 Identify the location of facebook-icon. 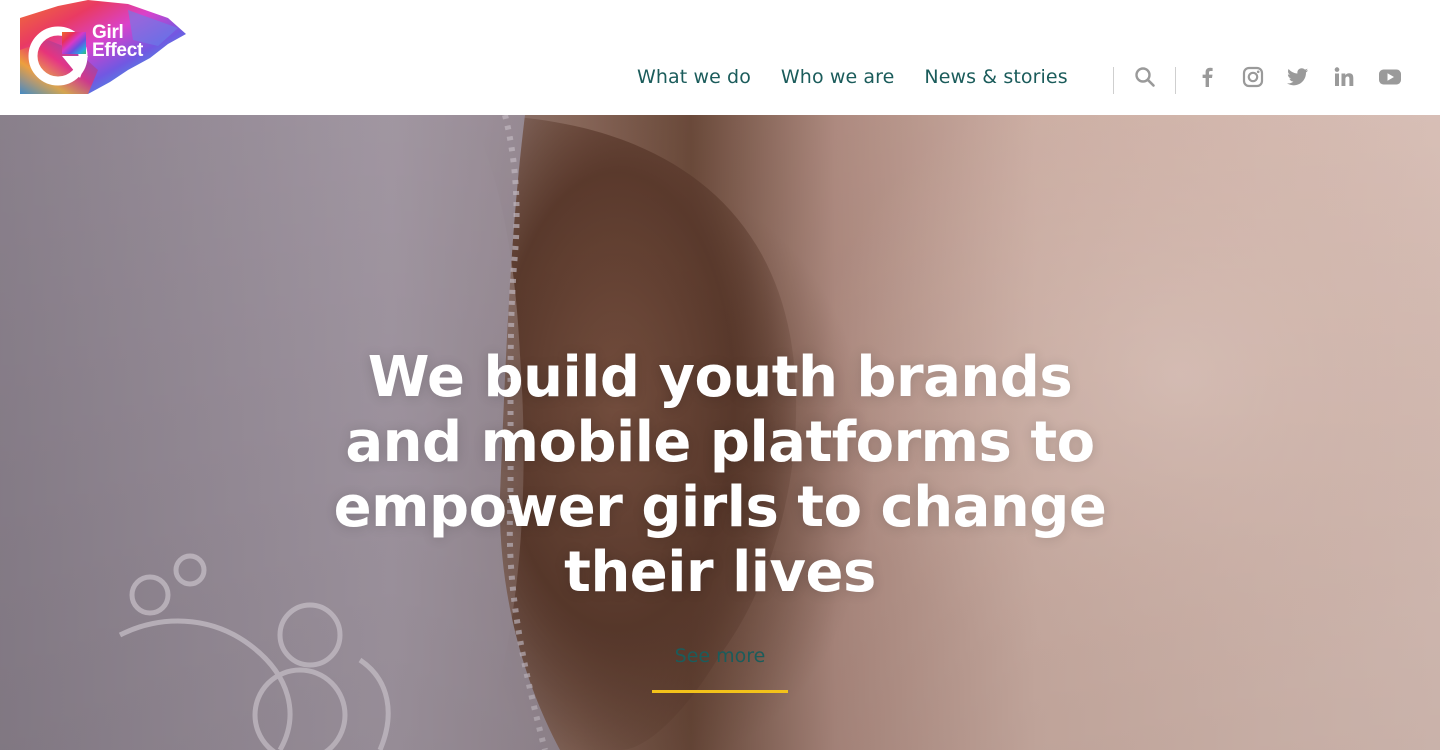
(1207, 77).